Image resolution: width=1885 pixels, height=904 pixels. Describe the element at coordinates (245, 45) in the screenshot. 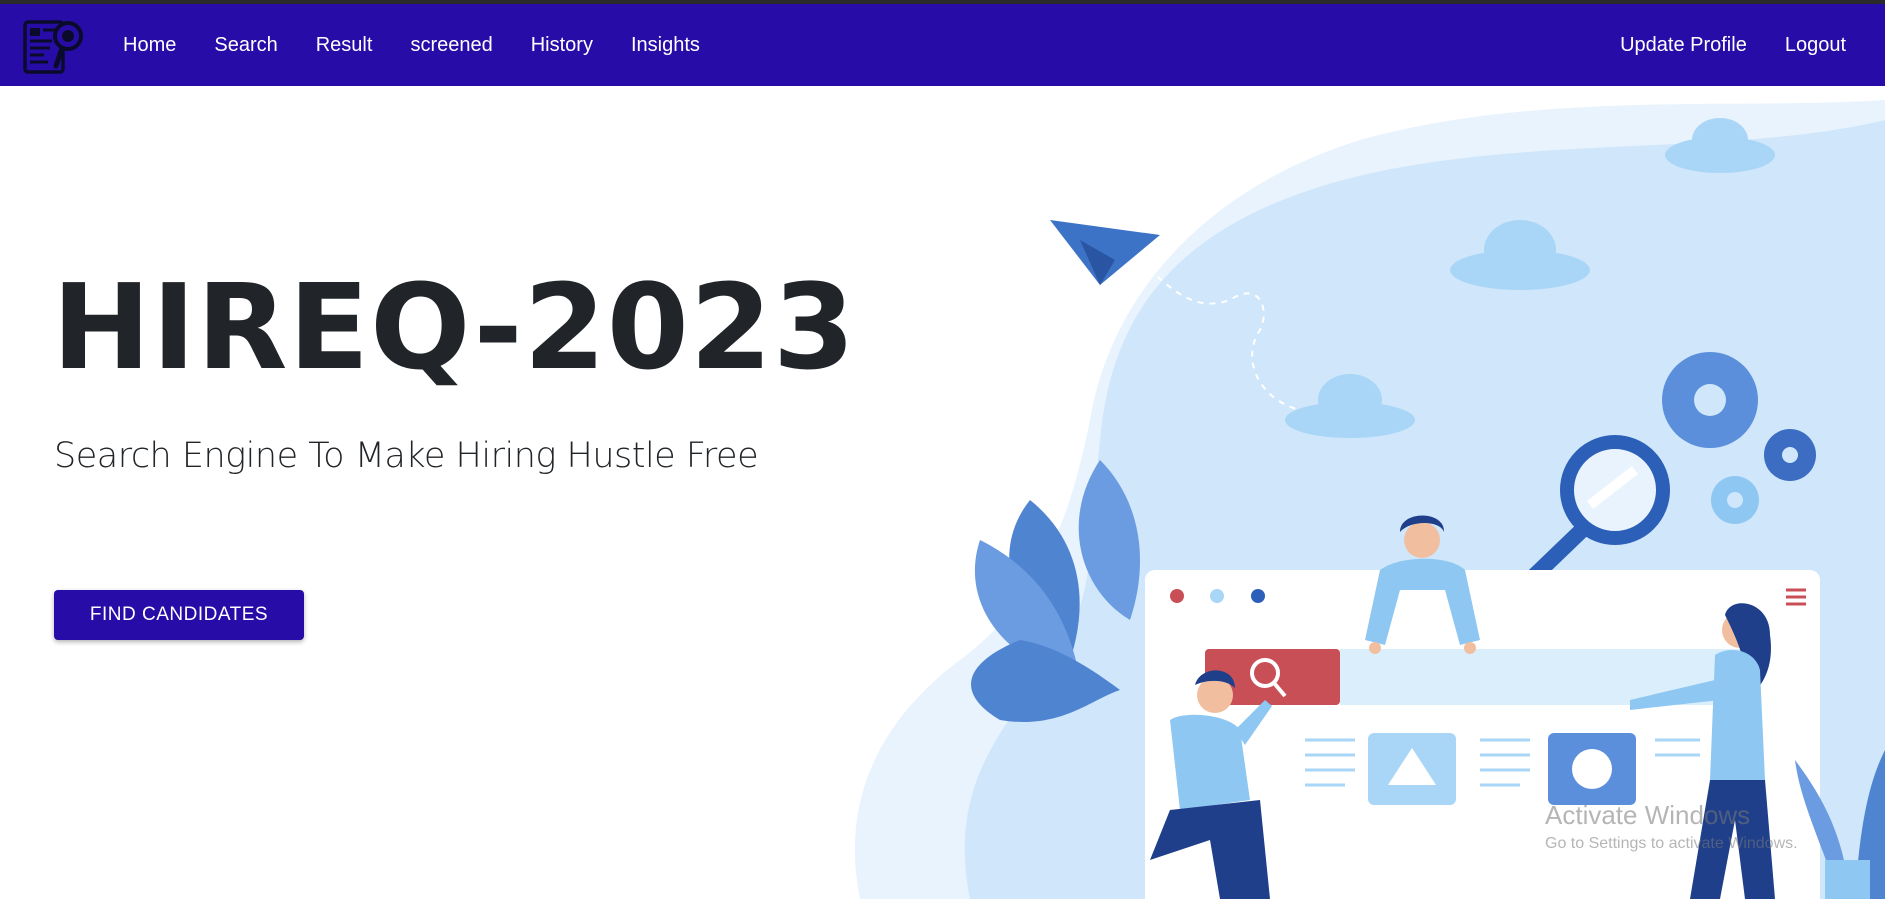

I see `nav-link-search: Search` at that location.